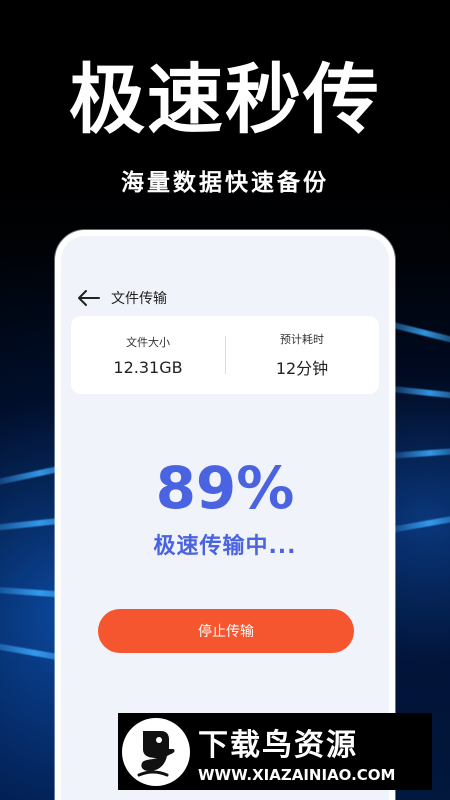  I want to click on file-info-card: 文件大小 12.31GB 预计耗时 12分钟, so click(225, 355).